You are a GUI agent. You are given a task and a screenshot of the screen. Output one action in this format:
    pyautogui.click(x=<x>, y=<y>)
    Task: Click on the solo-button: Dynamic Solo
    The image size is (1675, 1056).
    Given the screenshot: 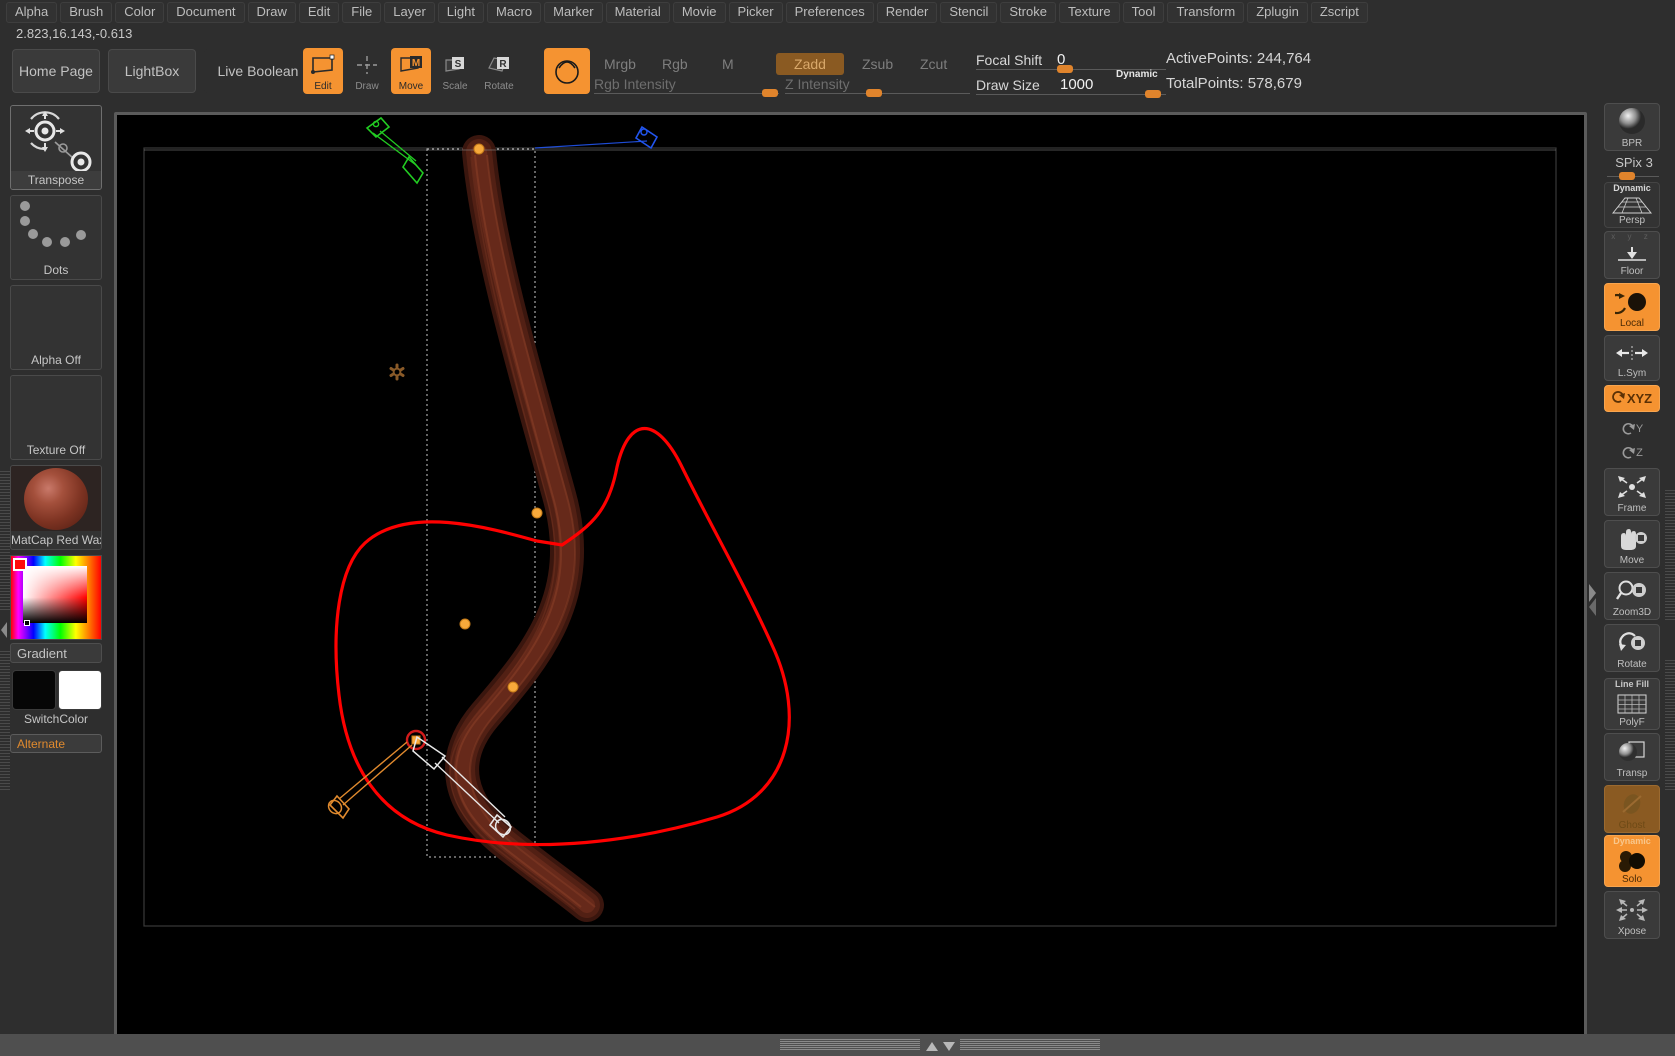 What is the action you would take?
    pyautogui.click(x=1632, y=861)
    